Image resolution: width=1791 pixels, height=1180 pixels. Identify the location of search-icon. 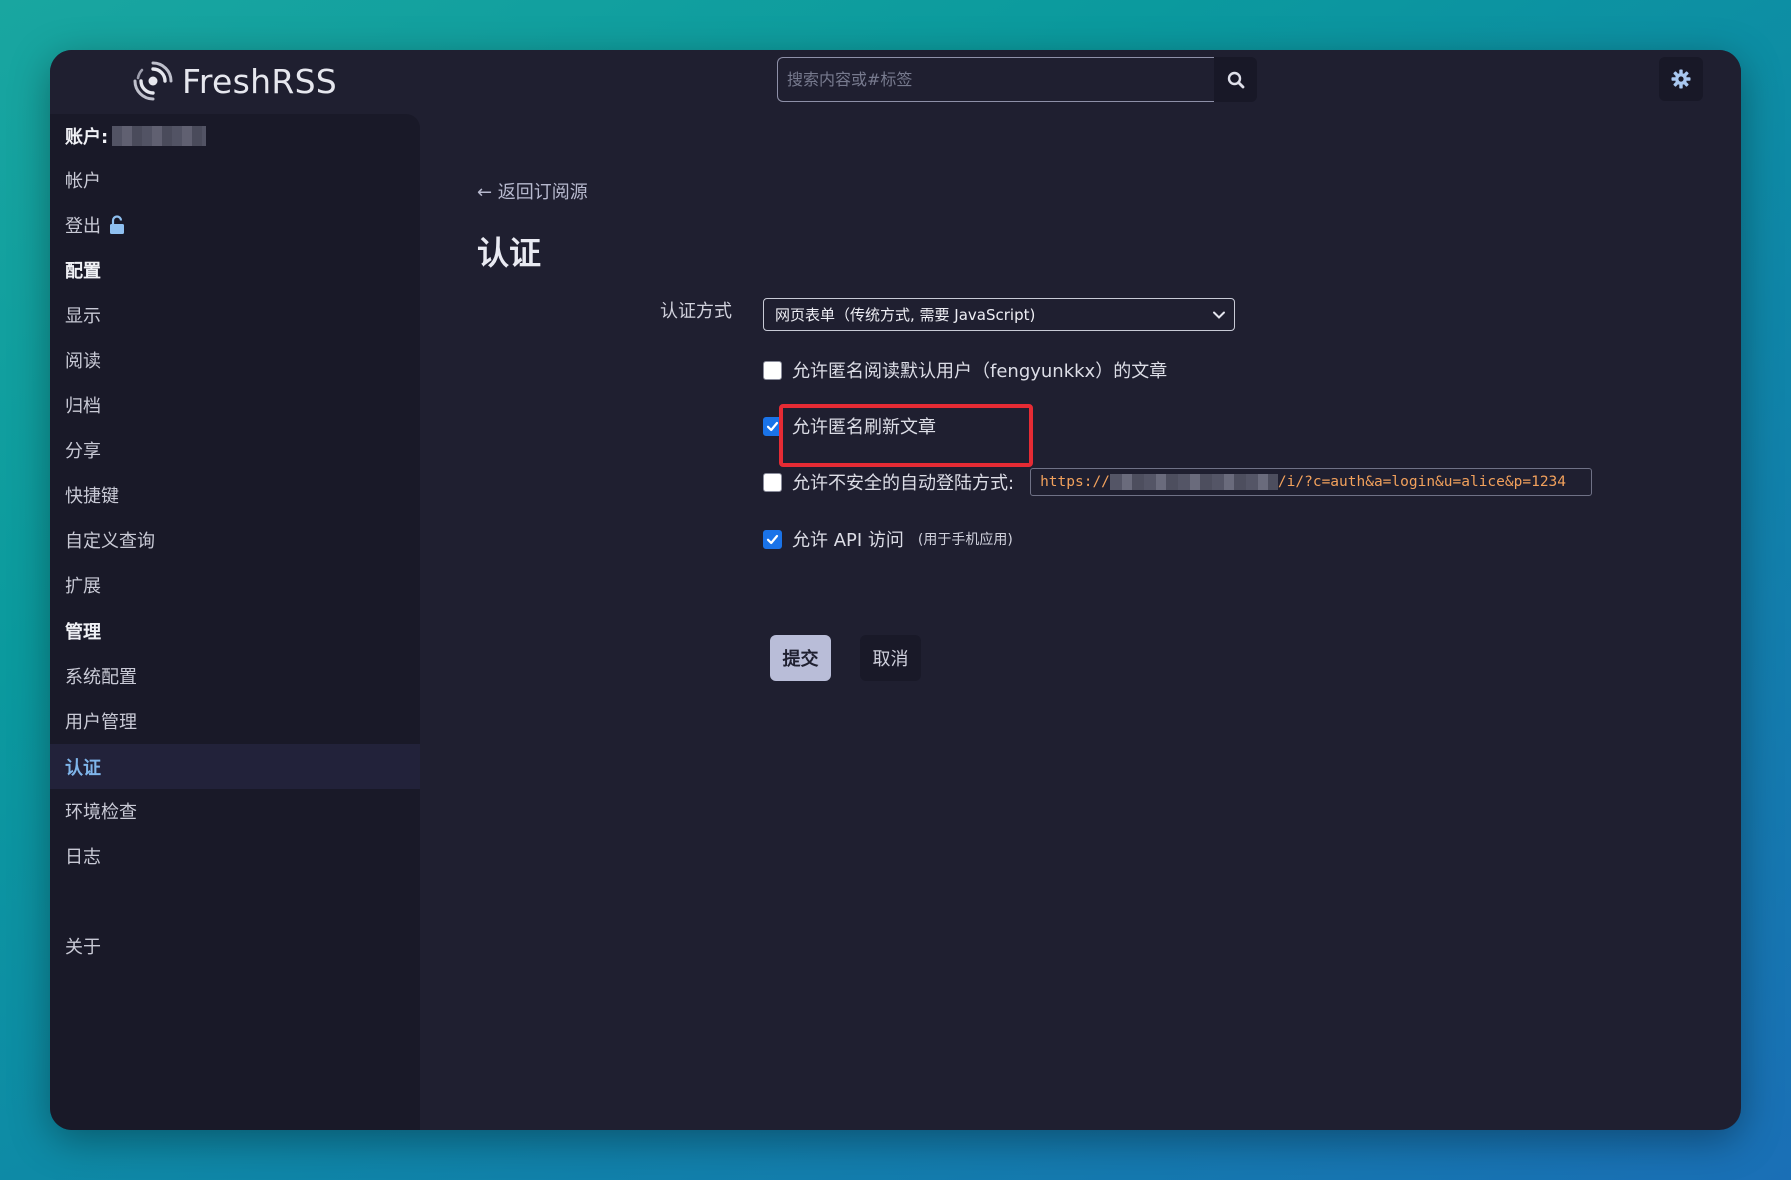
(1235, 79).